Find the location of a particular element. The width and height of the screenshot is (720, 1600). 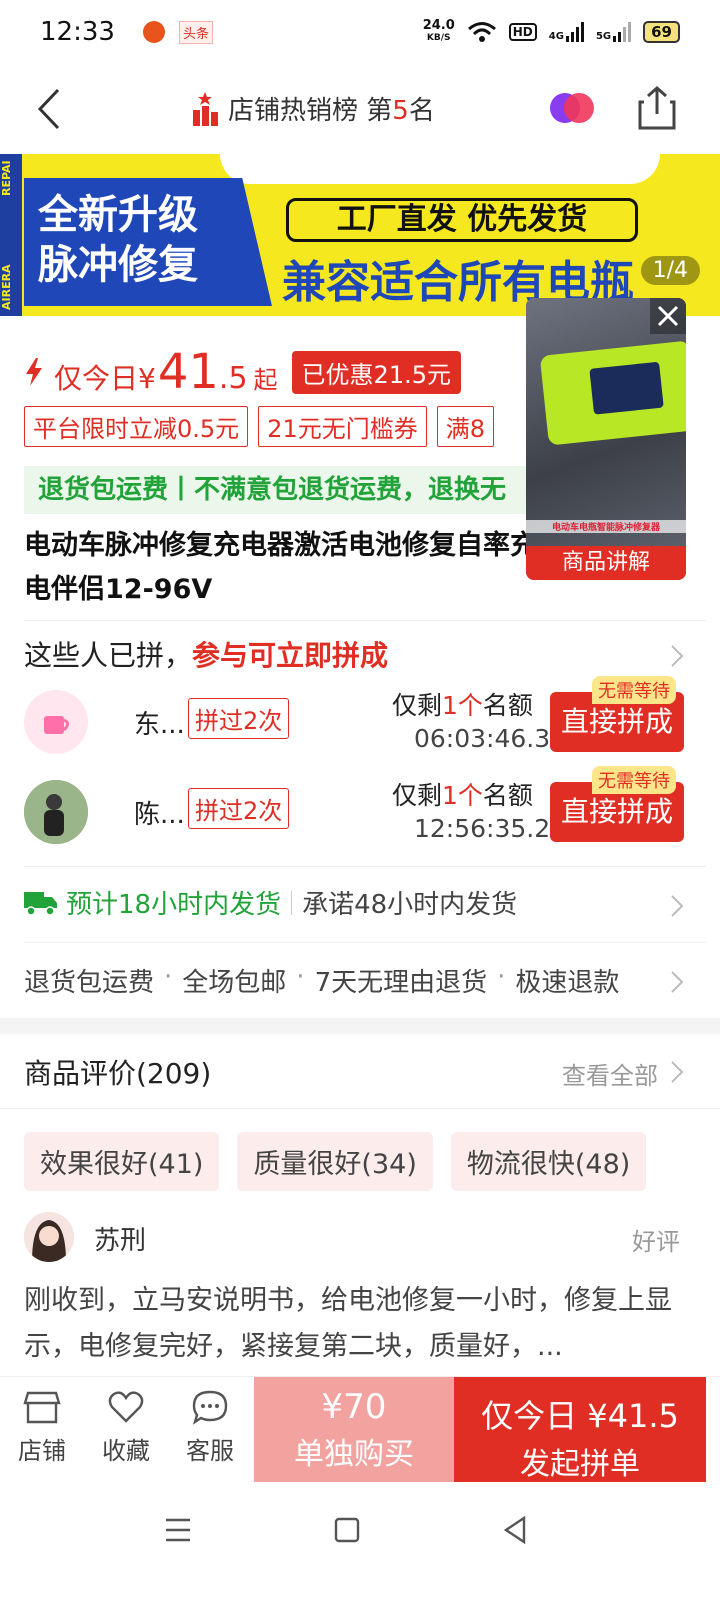

service-item: 7天无理由退货 is located at coordinates (401, 983).